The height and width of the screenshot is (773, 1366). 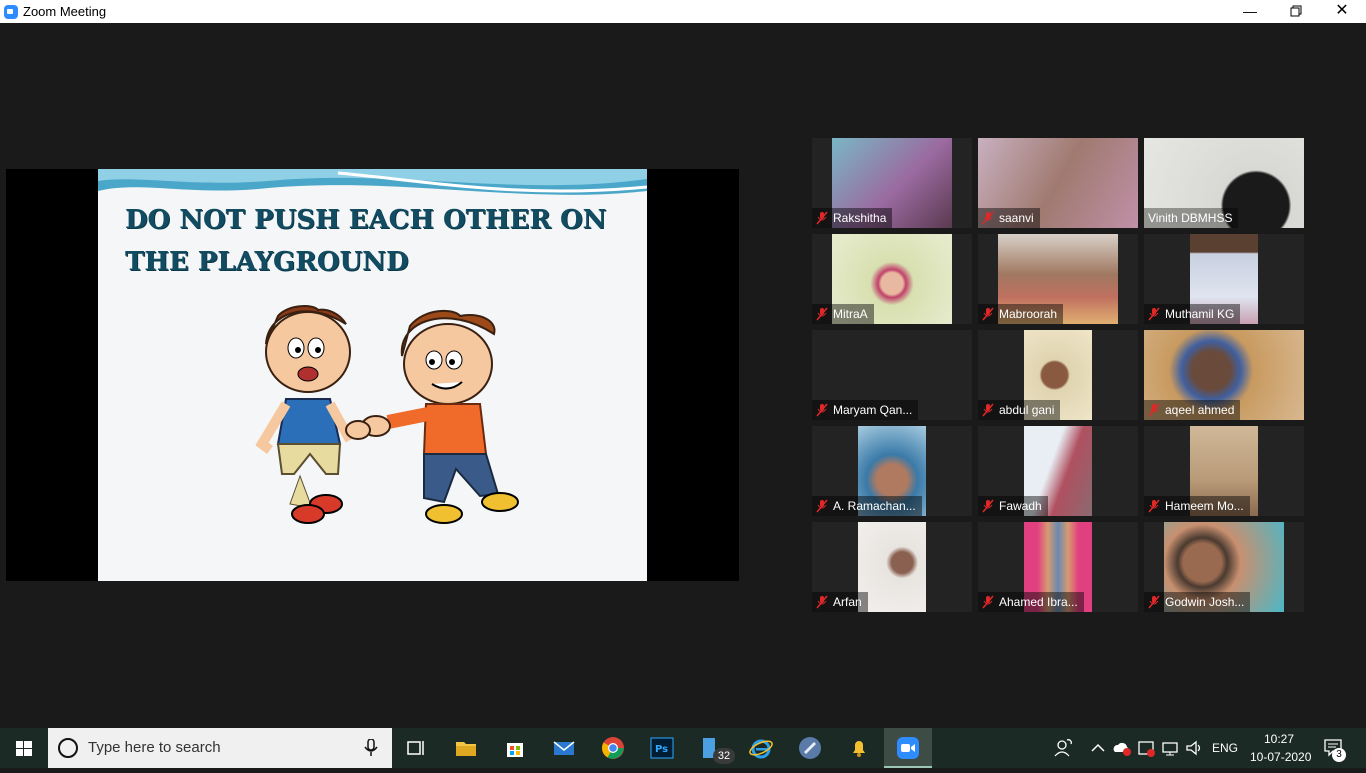 I want to click on photoshop-icon: Ps, so click(x=662, y=748).